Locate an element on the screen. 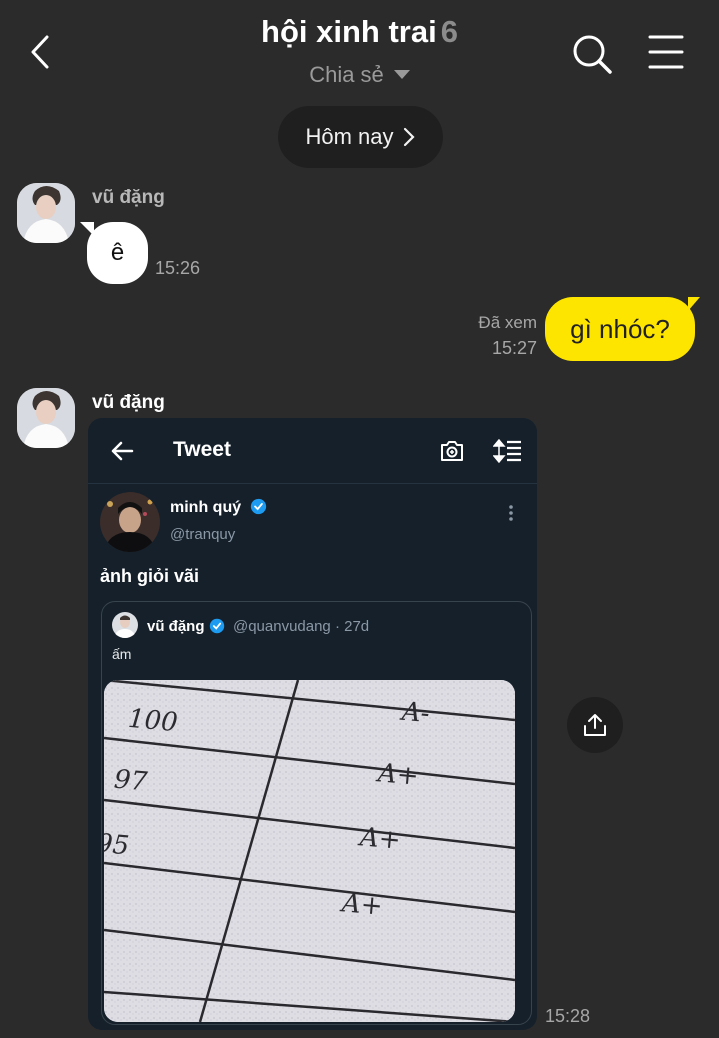  bubble-tail is located at coordinates (694, 304).